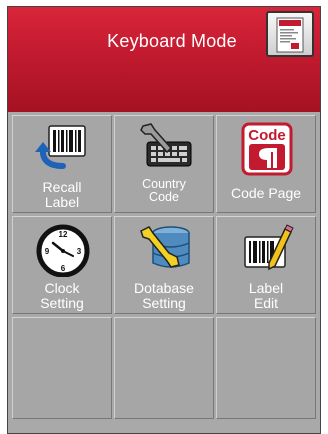 The image size is (328, 434). What do you see at coordinates (164, 295) in the screenshot?
I see `database-setting-text: Dotabase Setting` at bounding box center [164, 295].